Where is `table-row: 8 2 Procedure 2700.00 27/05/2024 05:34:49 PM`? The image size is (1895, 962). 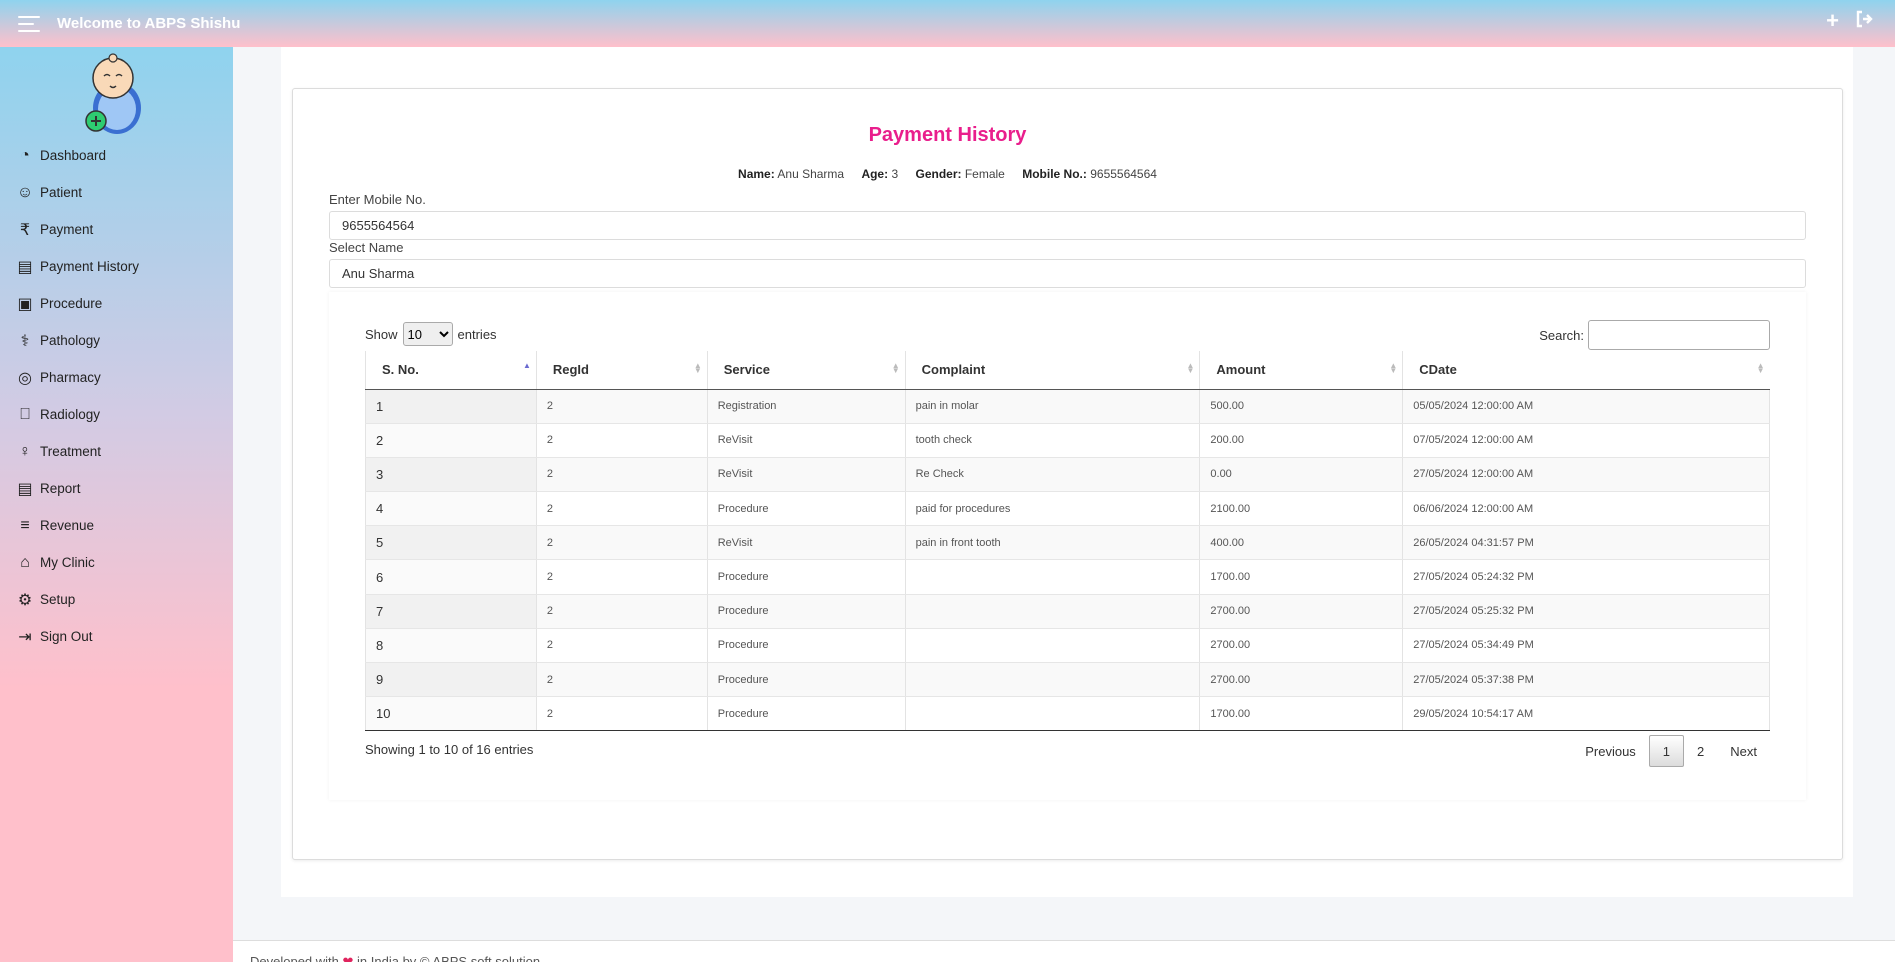
table-row: 8 2 Procedure 2700.00 27/05/2024 05:34:49 PM is located at coordinates (1067, 646).